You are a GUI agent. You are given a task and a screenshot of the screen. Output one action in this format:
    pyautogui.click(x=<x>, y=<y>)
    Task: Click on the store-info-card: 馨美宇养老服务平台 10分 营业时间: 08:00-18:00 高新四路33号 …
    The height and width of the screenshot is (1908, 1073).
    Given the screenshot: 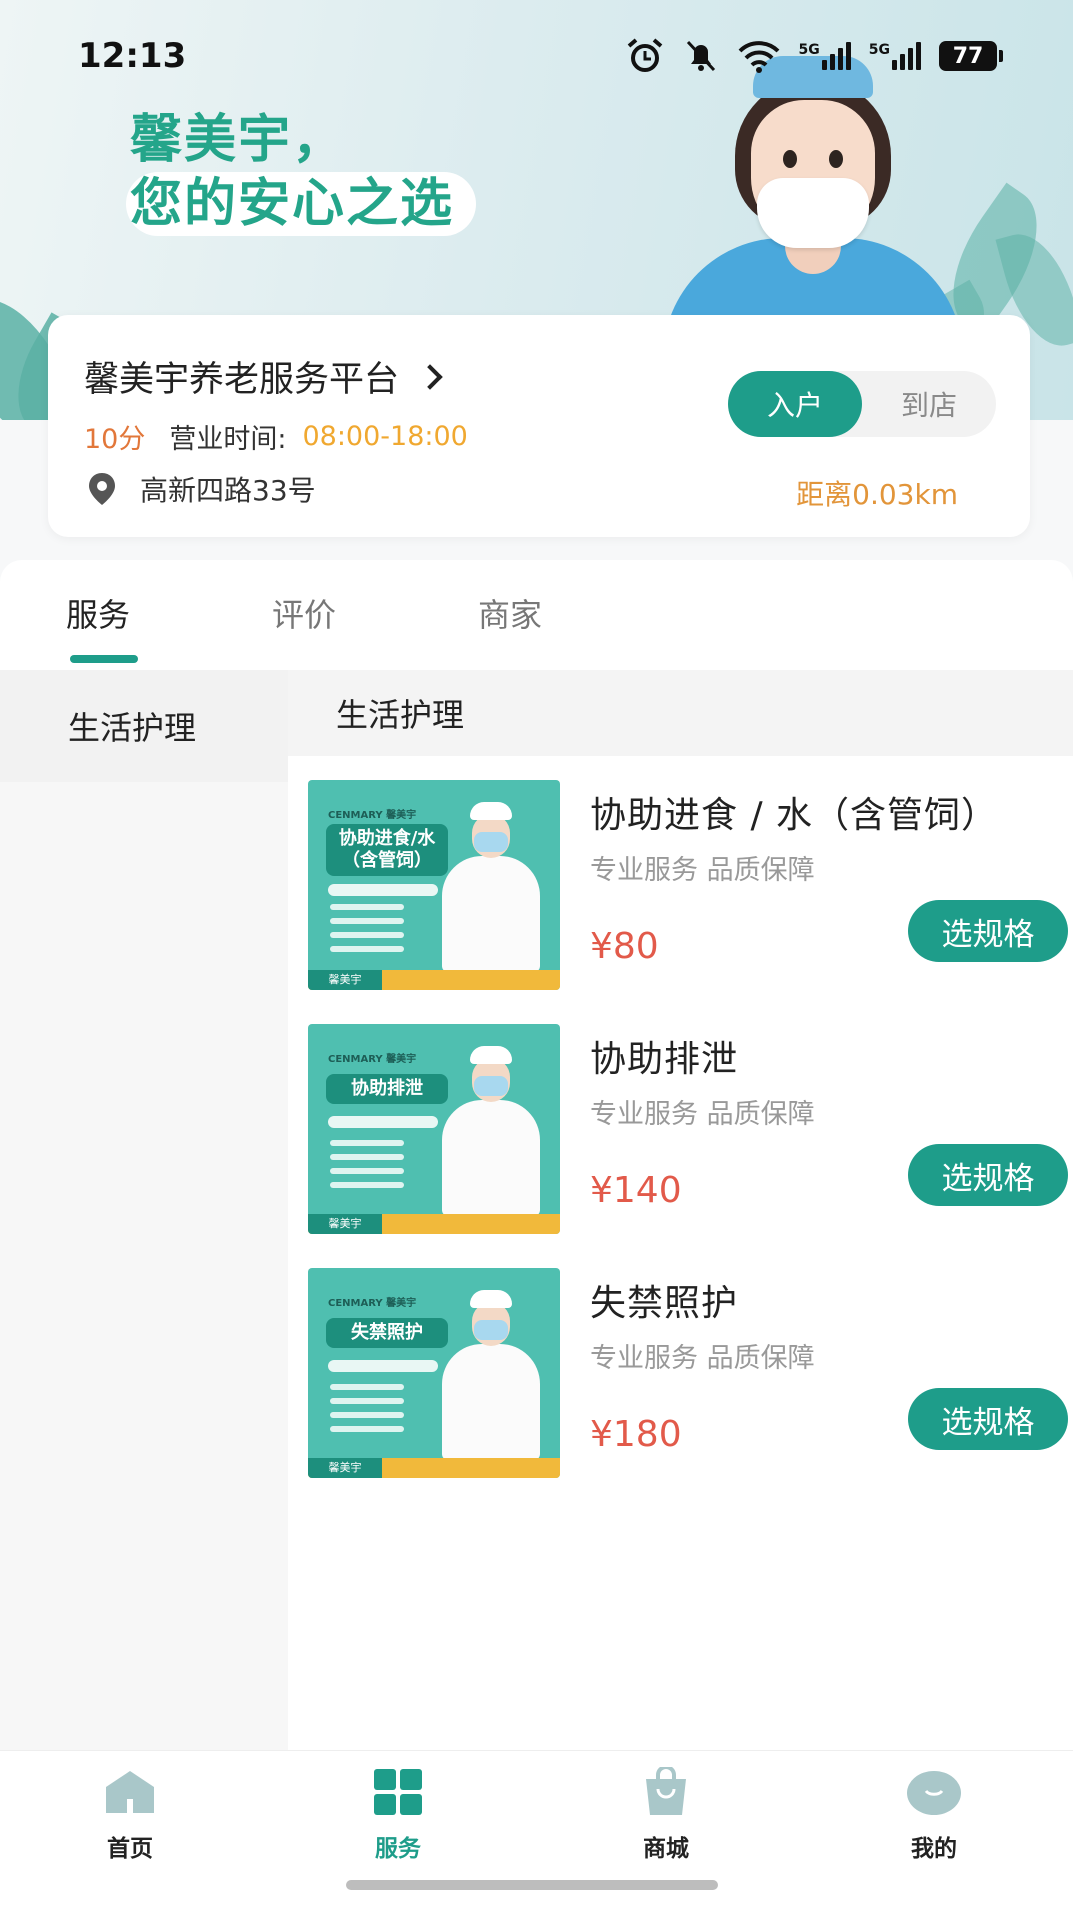 What is the action you would take?
    pyautogui.click(x=539, y=426)
    